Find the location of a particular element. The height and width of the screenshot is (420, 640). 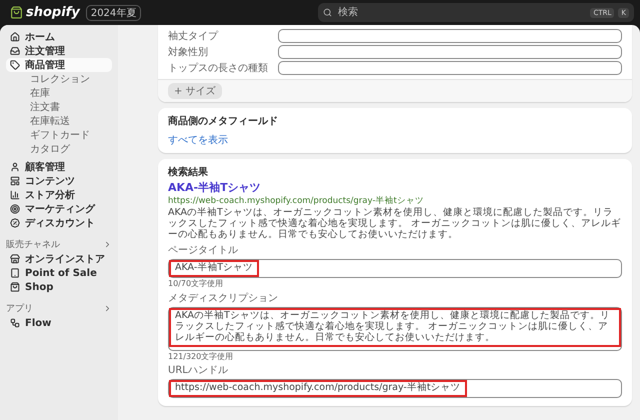

preview-description: AKAの半袖Tシャツは、オーガニックコットン素材を使用し、健康と環境に配慮した製品です。リラックスしたフィット感で快適な着心地を実現します。 オーガニックコットンは肌に優しく、アレルギーの心配もありません。日常でも安心してお使いいただけます。 is located at coordinates (395, 225).